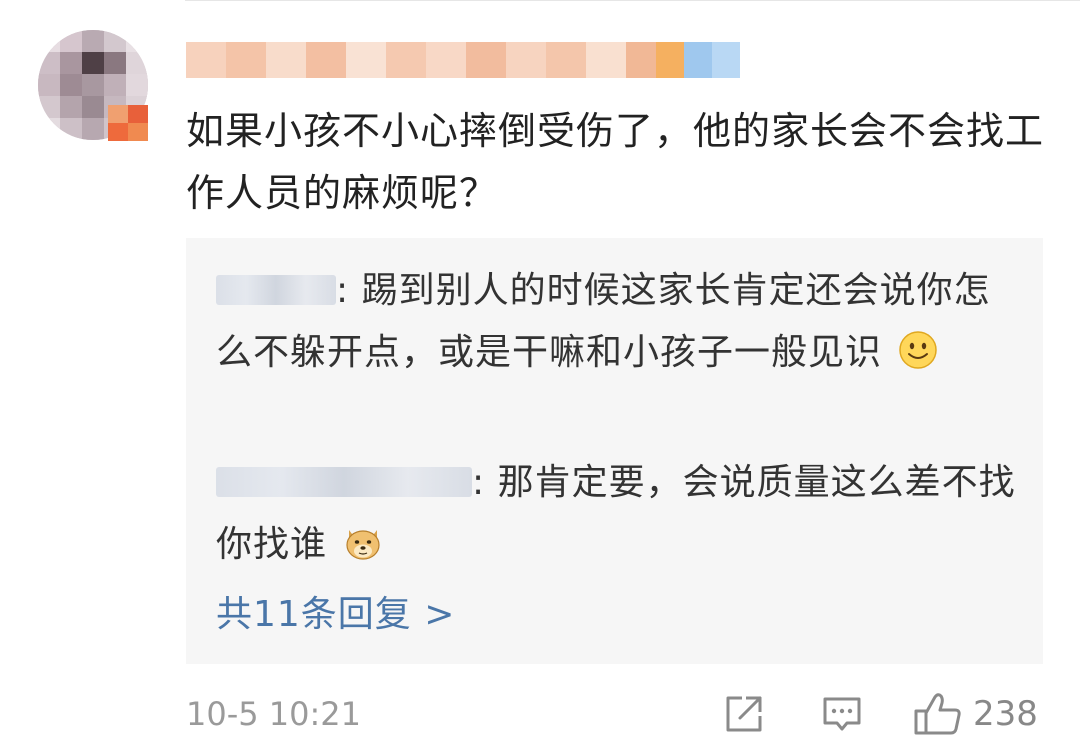 This screenshot has width=1080, height=756. I want to click on comment-icon, so click(842, 714).